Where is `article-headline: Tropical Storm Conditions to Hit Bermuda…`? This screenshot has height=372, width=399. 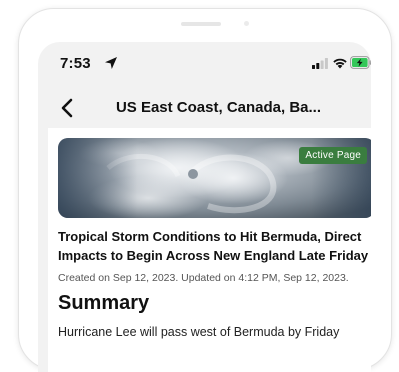 article-headline: Tropical Storm Conditions to Hit Bermuda… is located at coordinates (213, 246).